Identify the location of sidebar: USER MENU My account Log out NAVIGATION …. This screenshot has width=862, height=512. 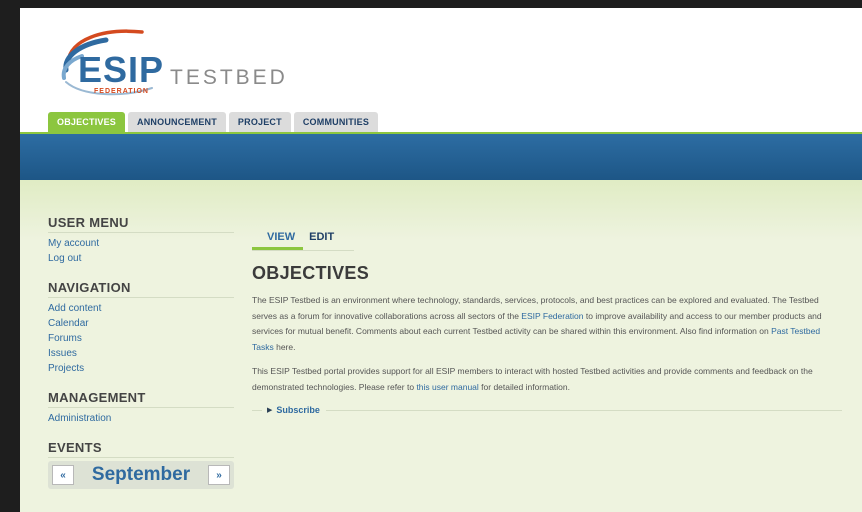
(141, 352).